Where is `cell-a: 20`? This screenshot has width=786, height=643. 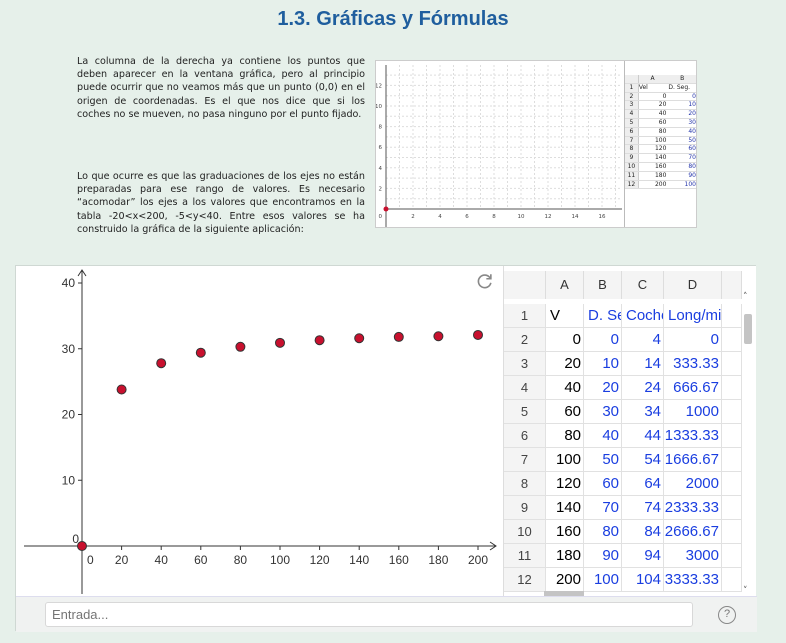
cell-a: 20 is located at coordinates (565, 363).